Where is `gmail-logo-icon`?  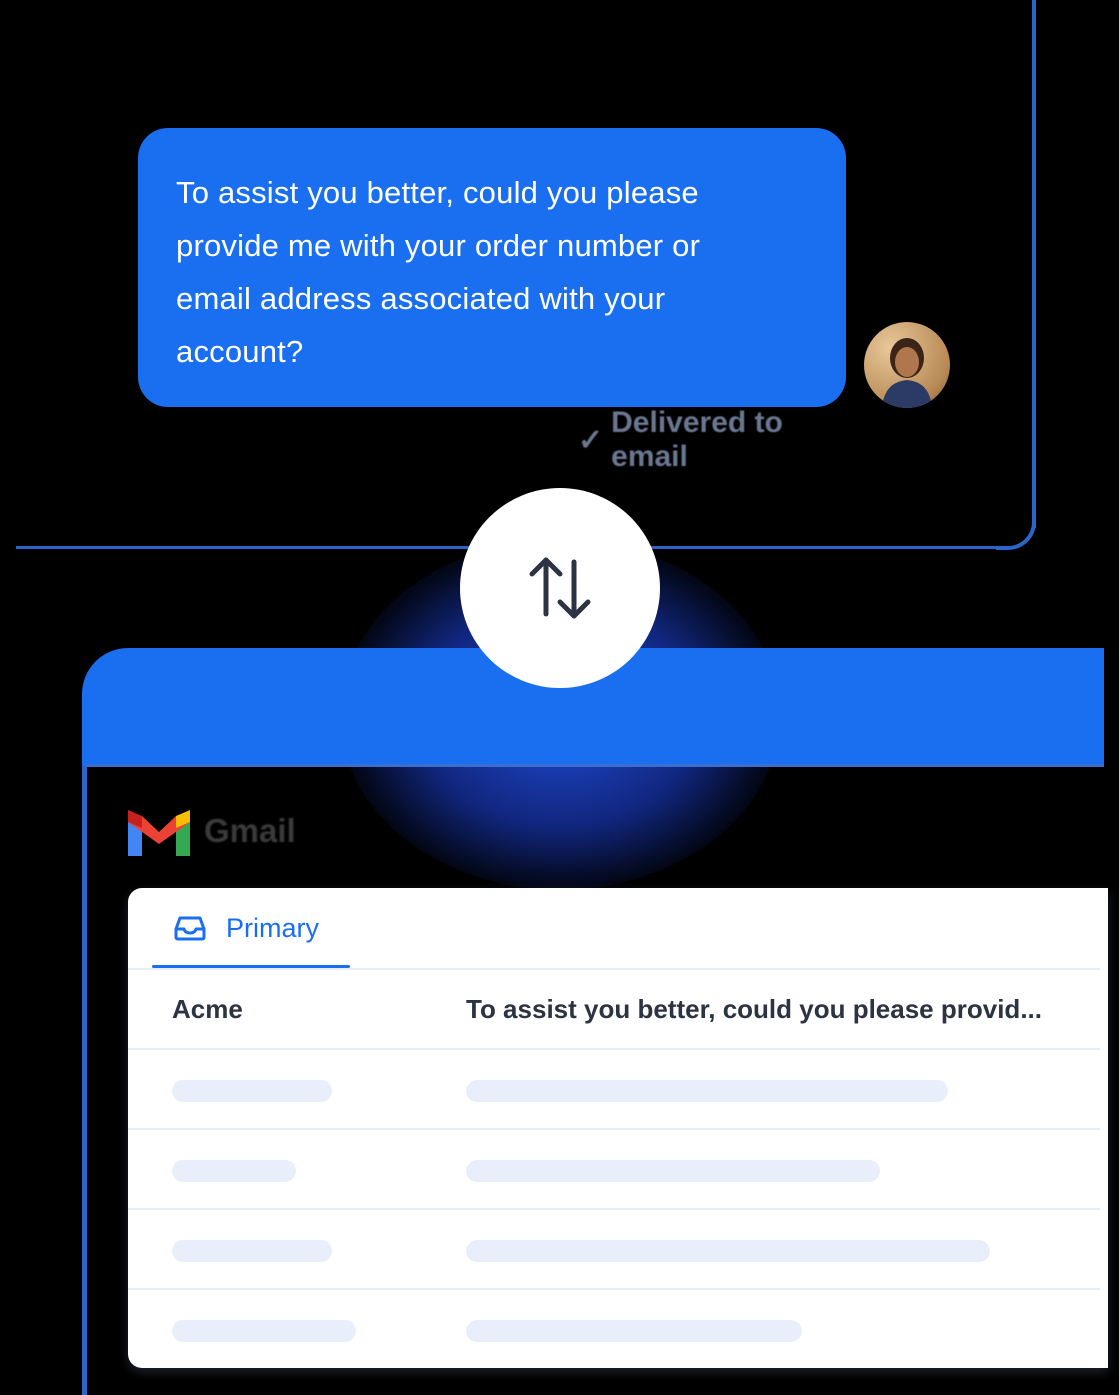
gmail-logo-icon is located at coordinates (159, 833).